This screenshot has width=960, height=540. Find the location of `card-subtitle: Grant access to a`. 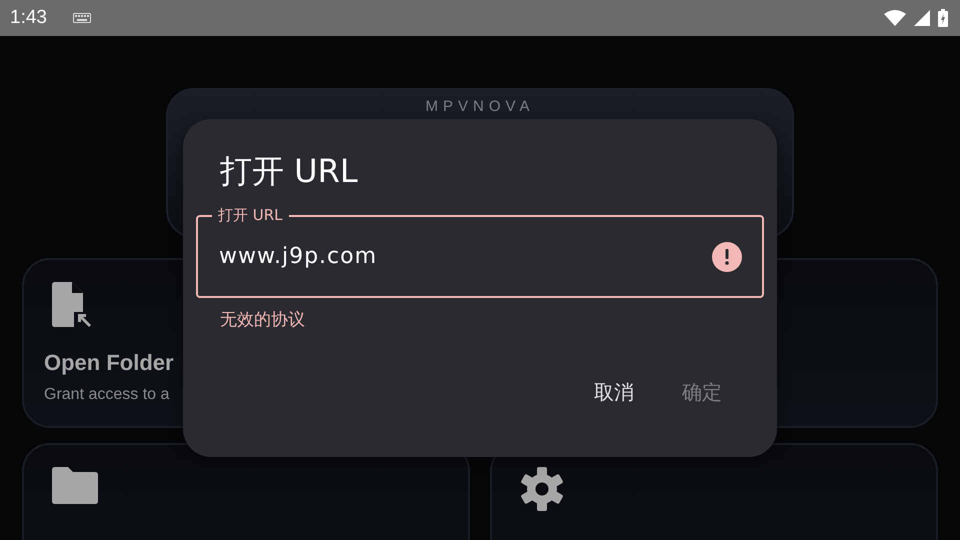

card-subtitle: Grant access to a is located at coordinates (107, 395).